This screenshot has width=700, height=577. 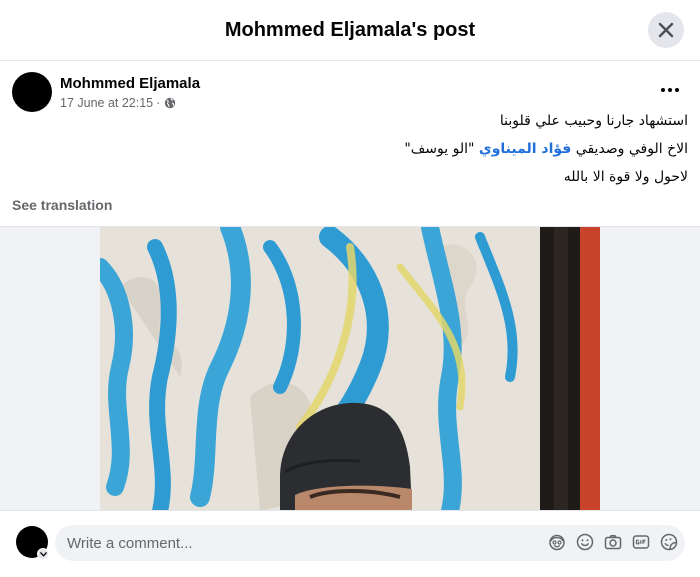 What do you see at coordinates (629, 149) in the screenshot?
I see `post-text-line-2-start: الاخ الوفي وصديقي` at bounding box center [629, 149].